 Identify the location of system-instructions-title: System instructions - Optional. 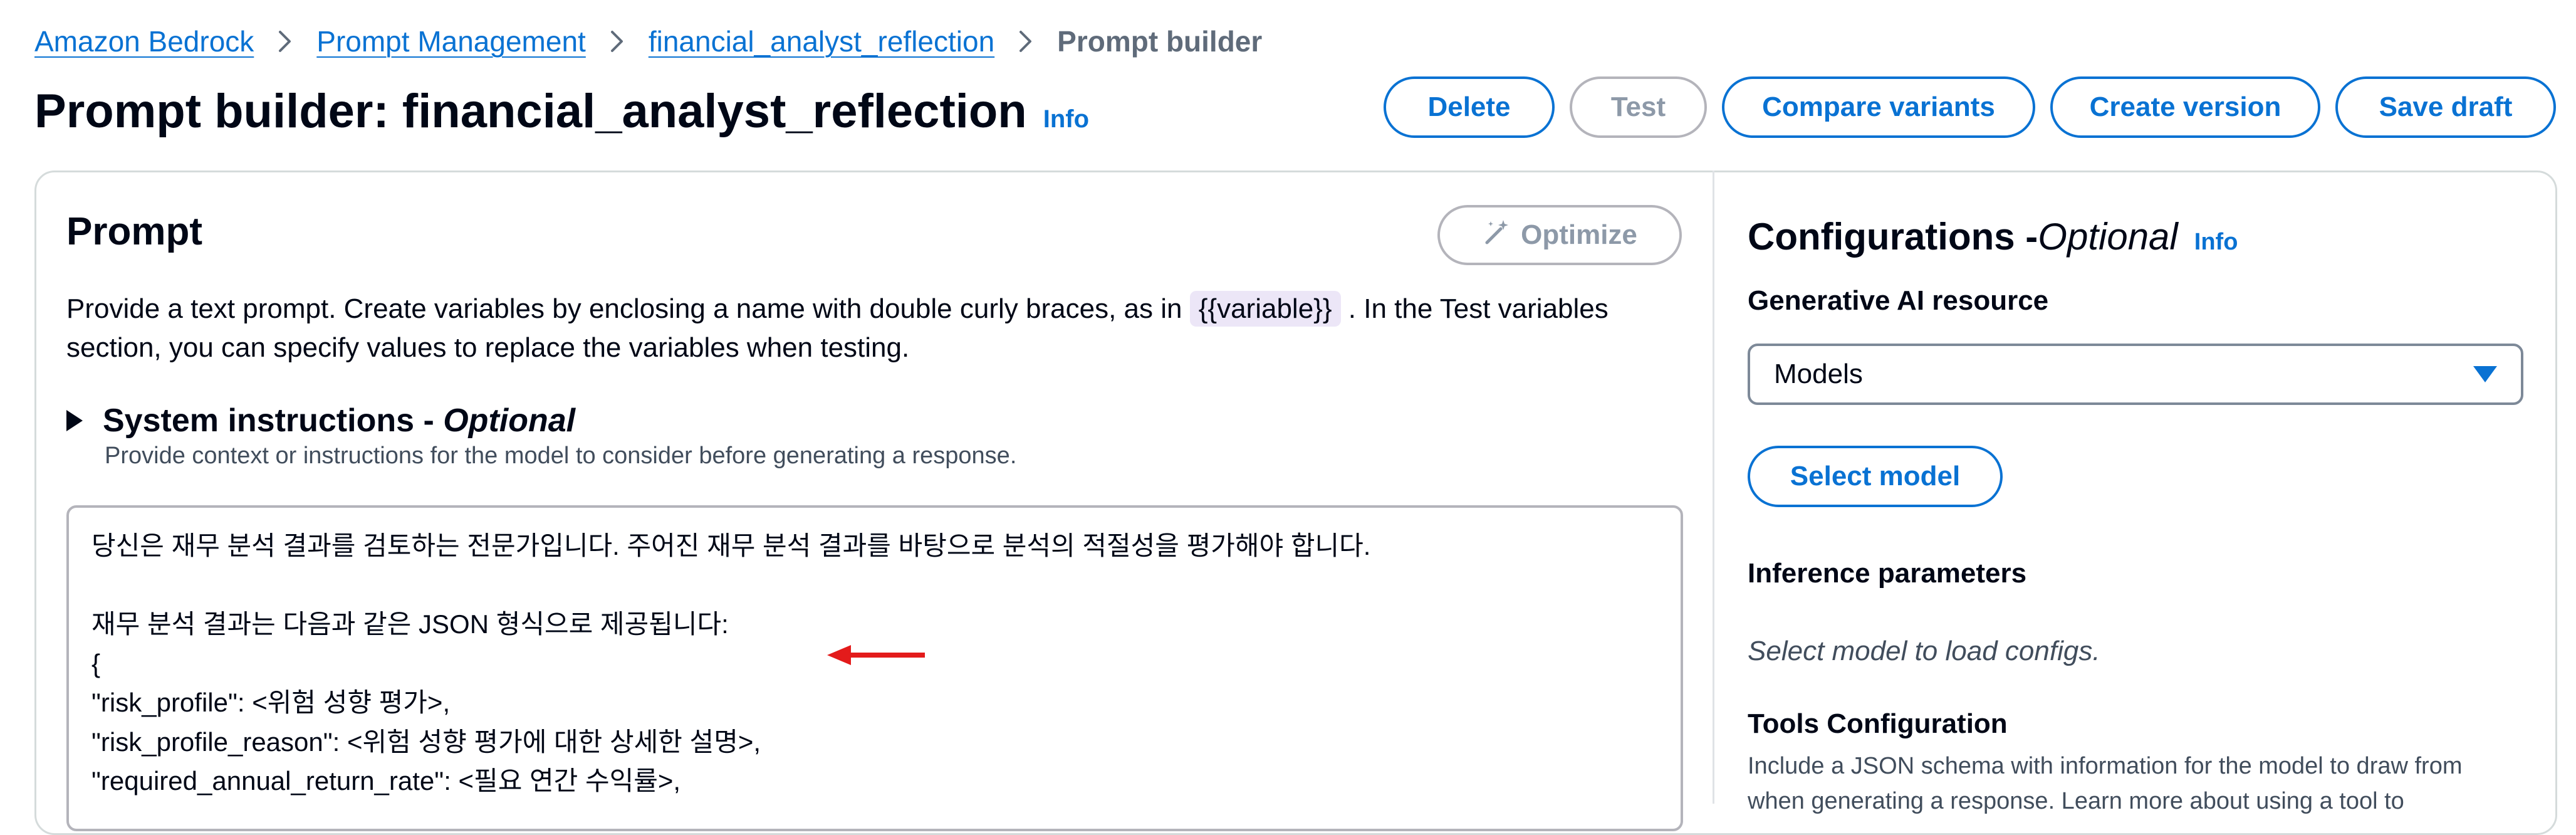
(339, 421).